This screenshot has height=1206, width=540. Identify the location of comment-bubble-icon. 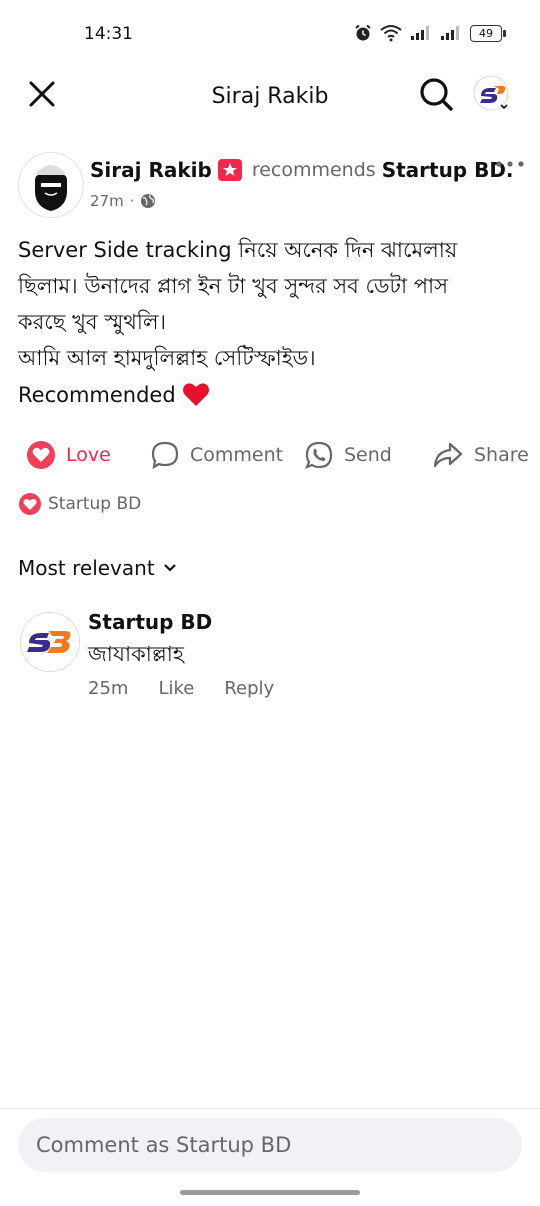
(165, 455).